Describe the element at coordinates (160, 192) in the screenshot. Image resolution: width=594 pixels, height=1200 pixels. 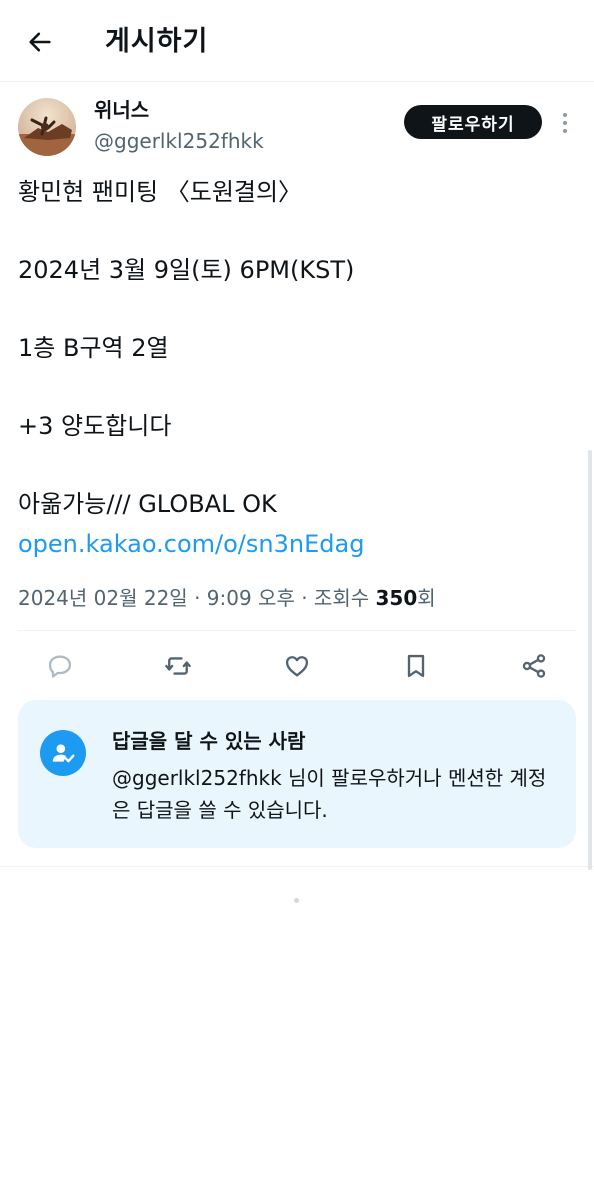
I see `post-text-line: 황민현 팬미팅 〈도원결의〉` at that location.